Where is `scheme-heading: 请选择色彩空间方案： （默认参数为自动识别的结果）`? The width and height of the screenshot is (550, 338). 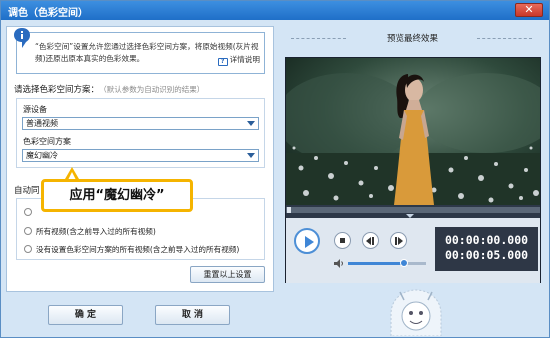
scheme-heading: 请选择色彩空间方案： （默认参数为自动识别的结果） is located at coordinates (109, 89).